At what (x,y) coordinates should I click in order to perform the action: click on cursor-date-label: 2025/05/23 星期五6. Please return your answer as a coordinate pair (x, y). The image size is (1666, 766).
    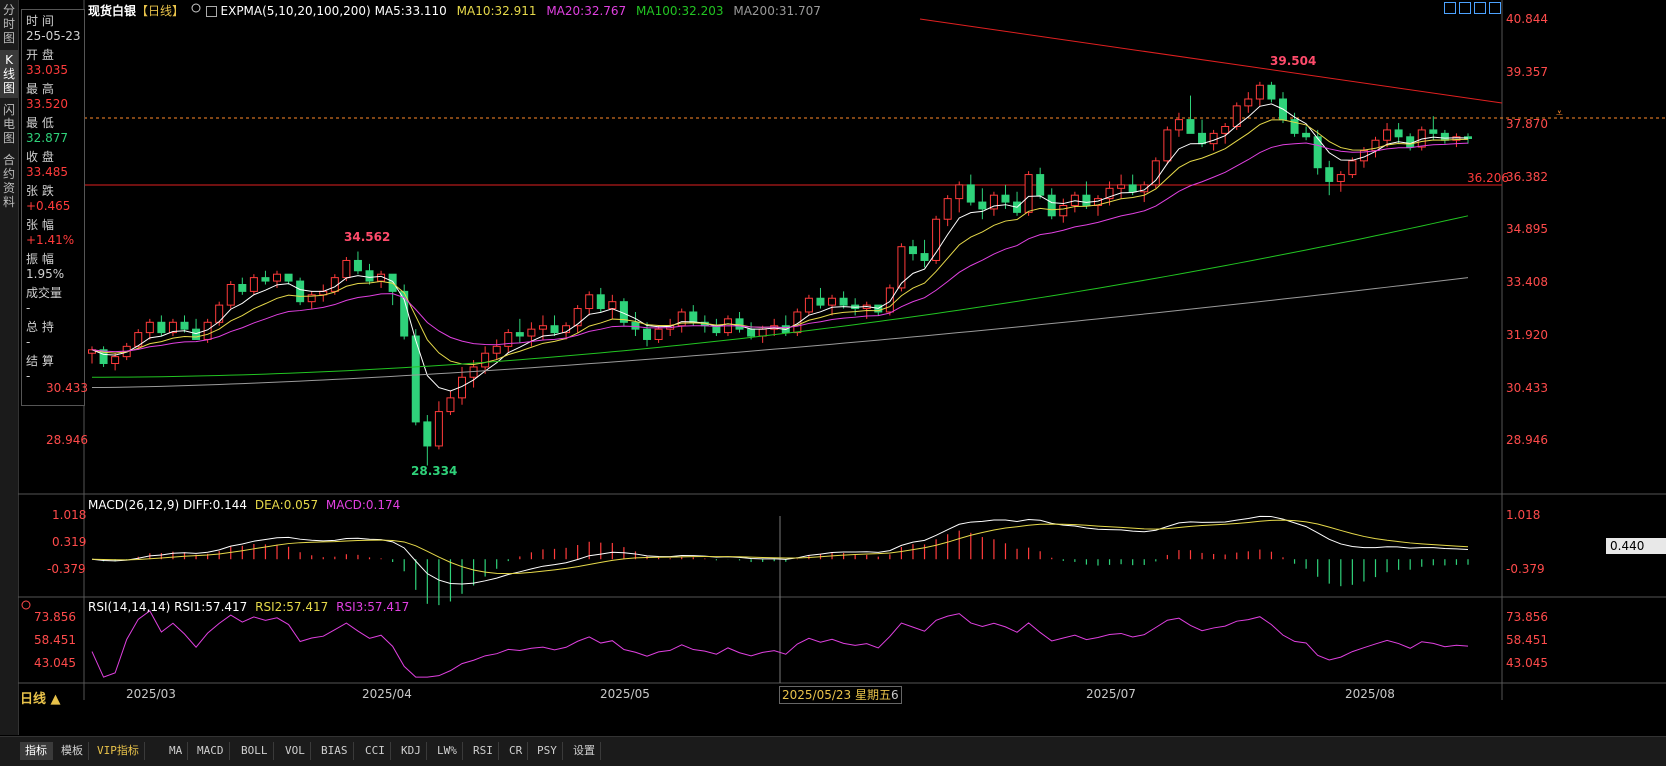
    Looking at the image, I should click on (840, 695).